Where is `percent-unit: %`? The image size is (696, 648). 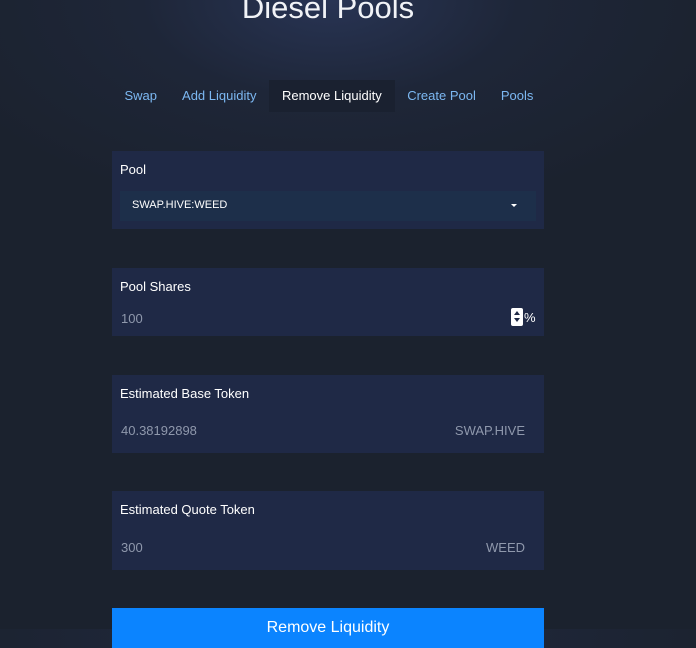 percent-unit: % is located at coordinates (530, 317).